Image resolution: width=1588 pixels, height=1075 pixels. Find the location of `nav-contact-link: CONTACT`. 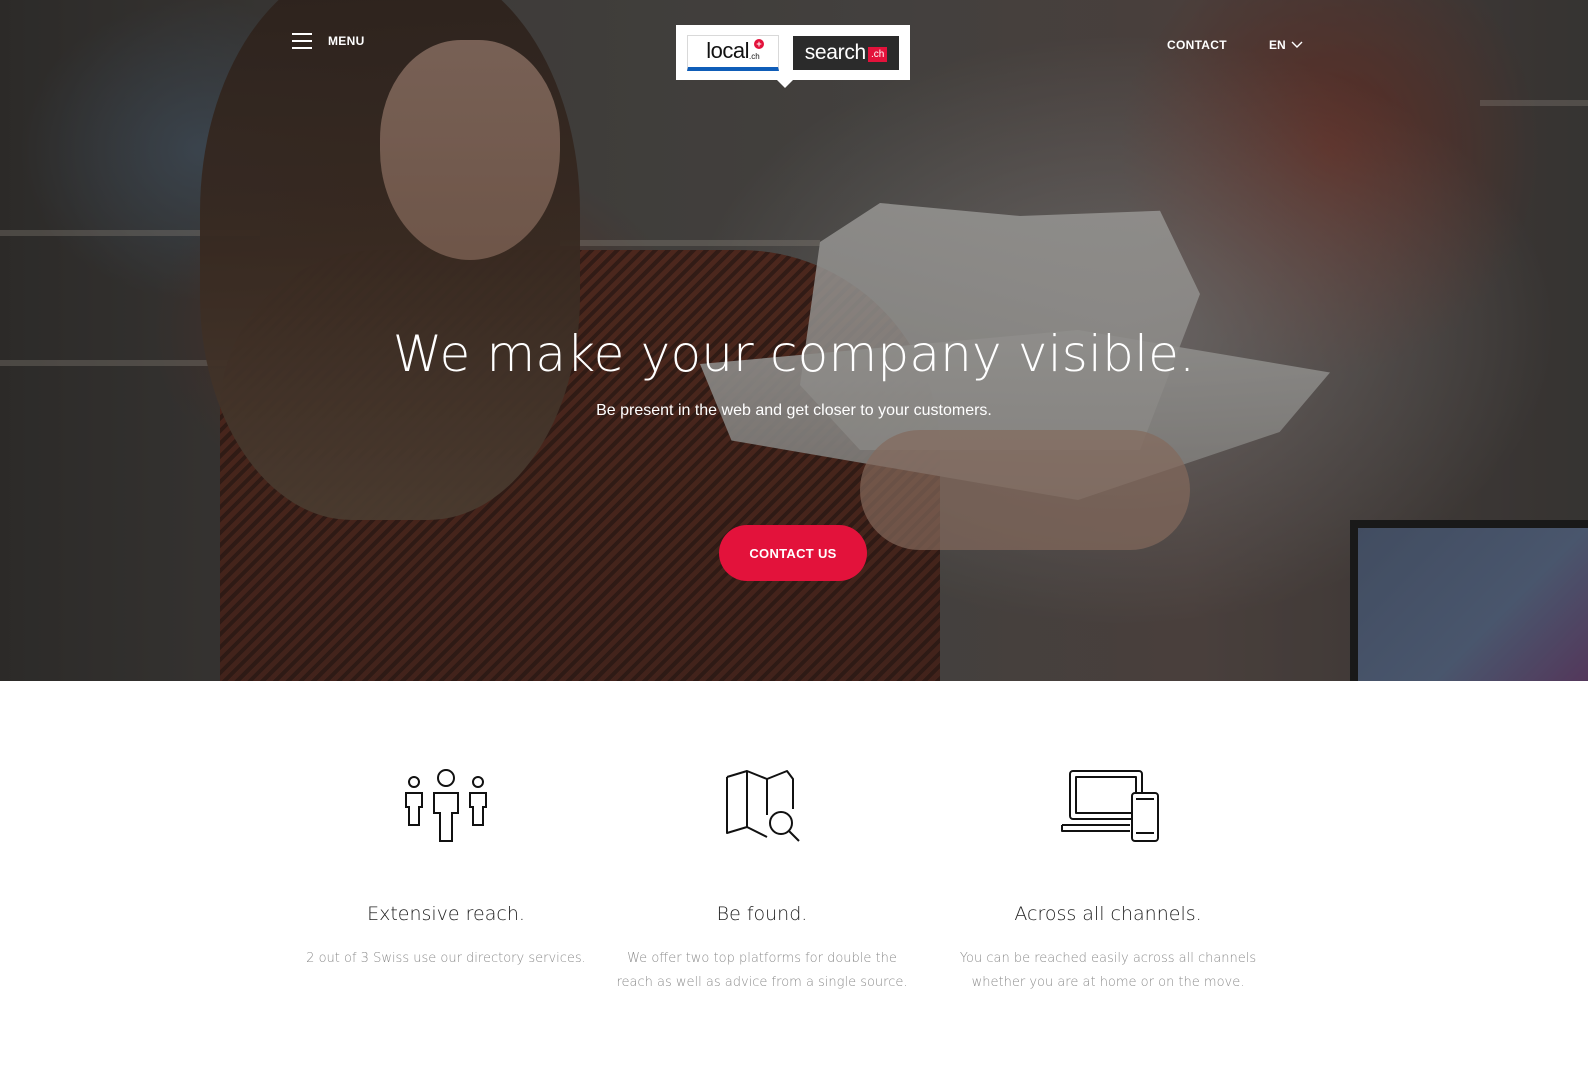

nav-contact-link: CONTACT is located at coordinates (1197, 45).